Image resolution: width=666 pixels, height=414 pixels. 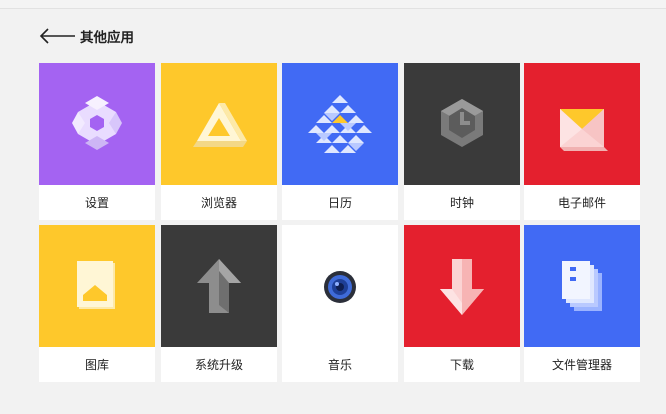 I want to click on upgrade-arrow-icon, so click(x=219, y=286).